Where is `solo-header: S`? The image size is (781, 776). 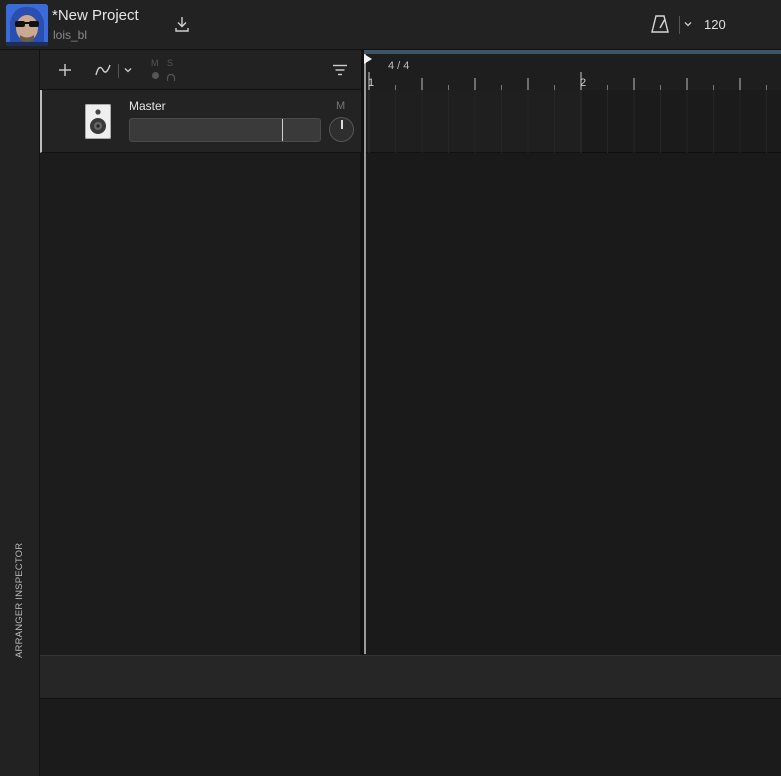 solo-header: S is located at coordinates (170, 63).